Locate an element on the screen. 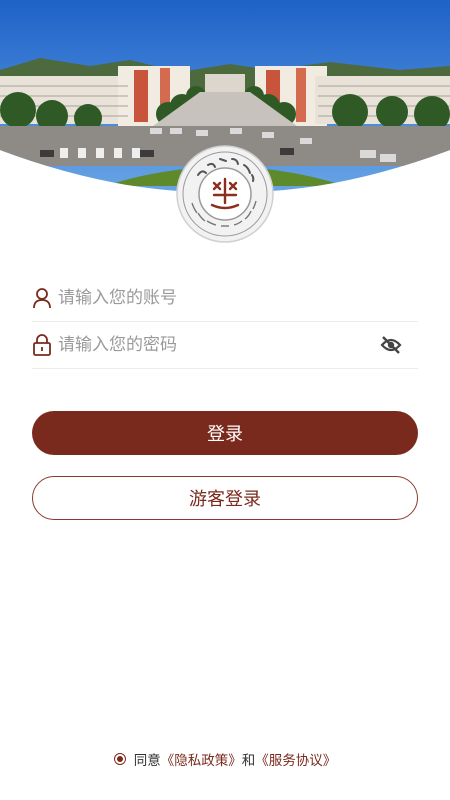 This screenshot has height=800, width=450. agreement-checkbox is located at coordinates (119, 759).